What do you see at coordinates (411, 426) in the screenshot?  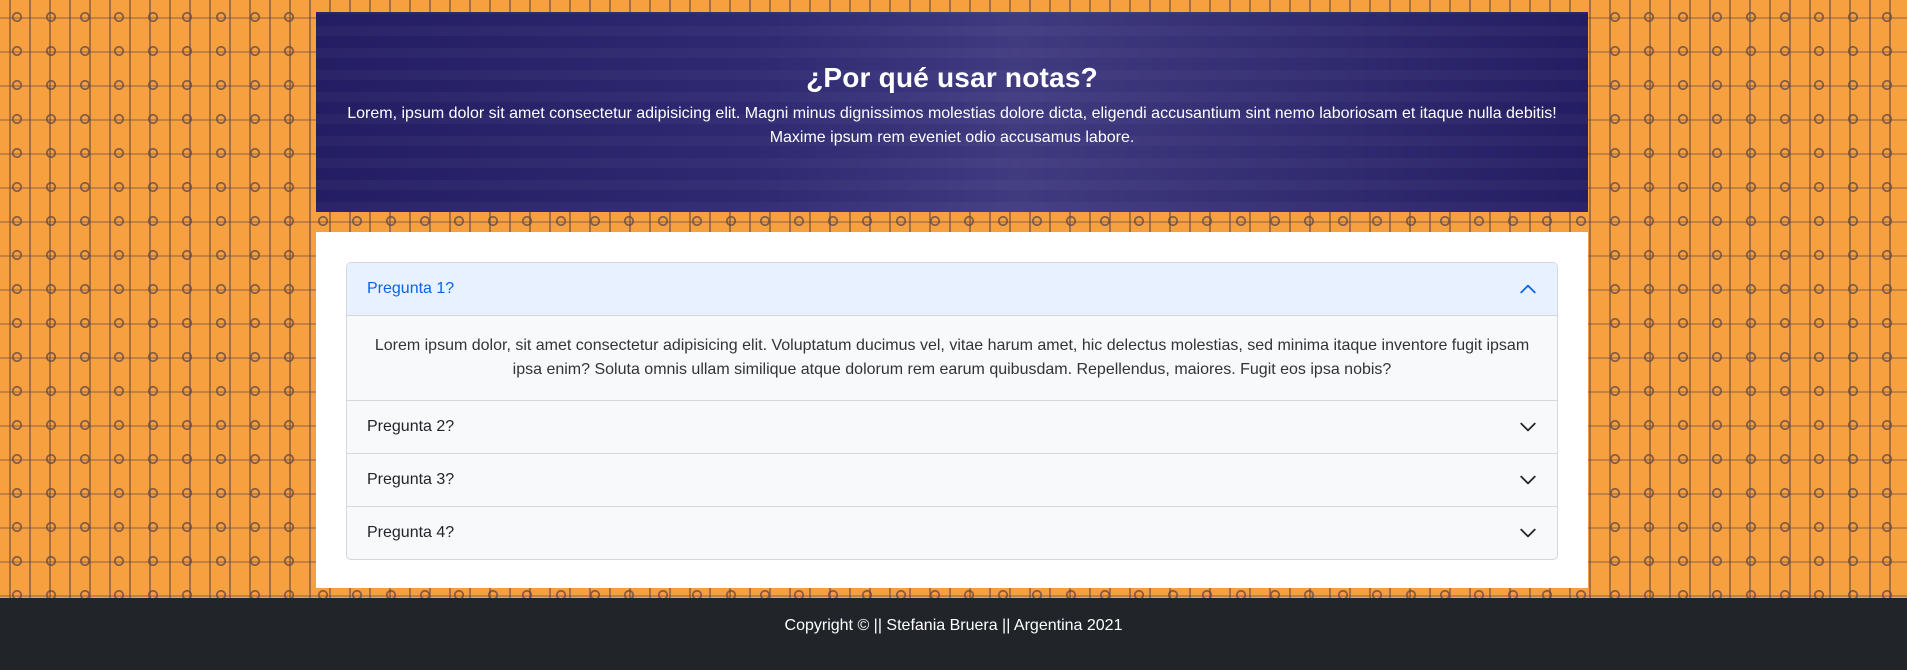 I see `accordion-question-2: Pregunta 2?` at bounding box center [411, 426].